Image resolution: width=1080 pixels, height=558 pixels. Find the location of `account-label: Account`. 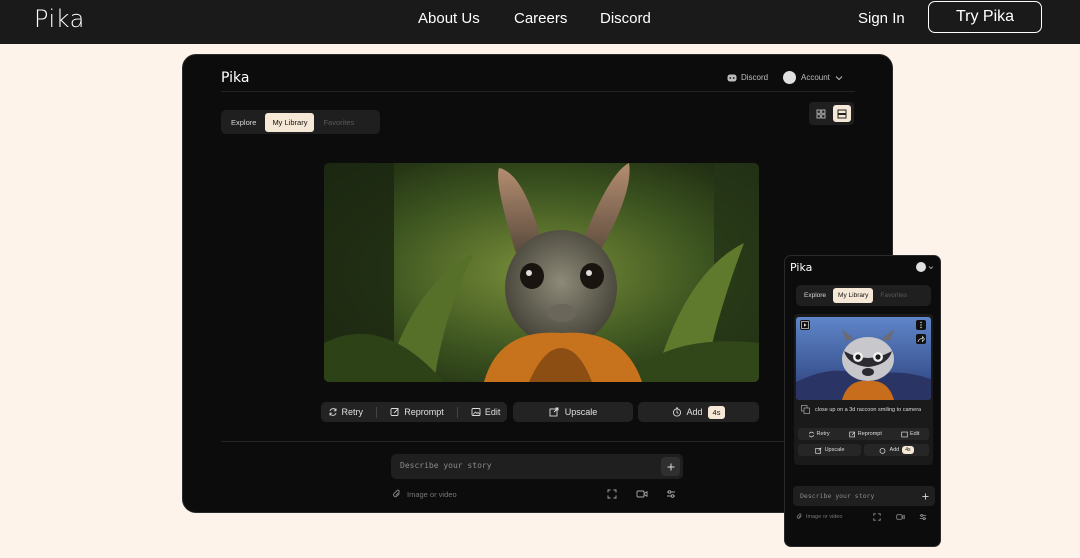

account-label: Account is located at coordinates (815, 77).